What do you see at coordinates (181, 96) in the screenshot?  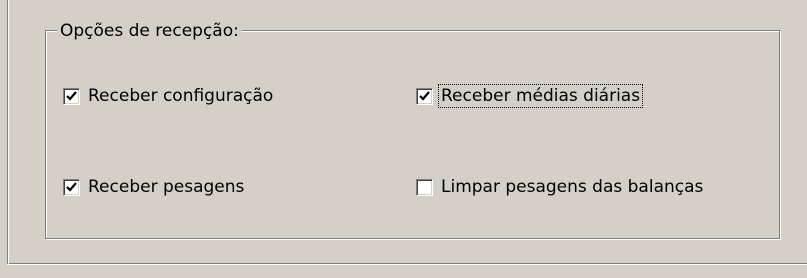 I see `checkbox-label: Receber configuração` at bounding box center [181, 96].